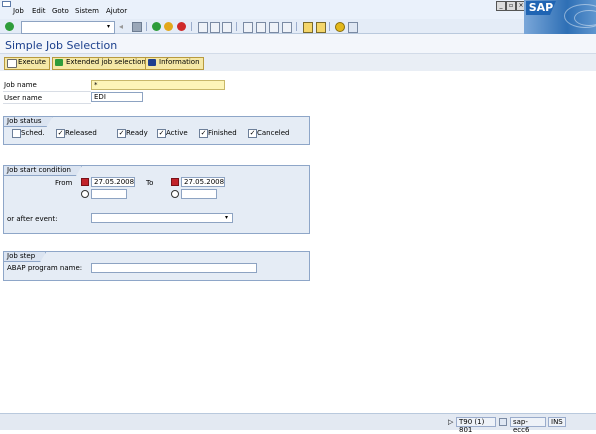  What do you see at coordinates (308, 27) in the screenshot?
I see `new-session-icon` at bounding box center [308, 27].